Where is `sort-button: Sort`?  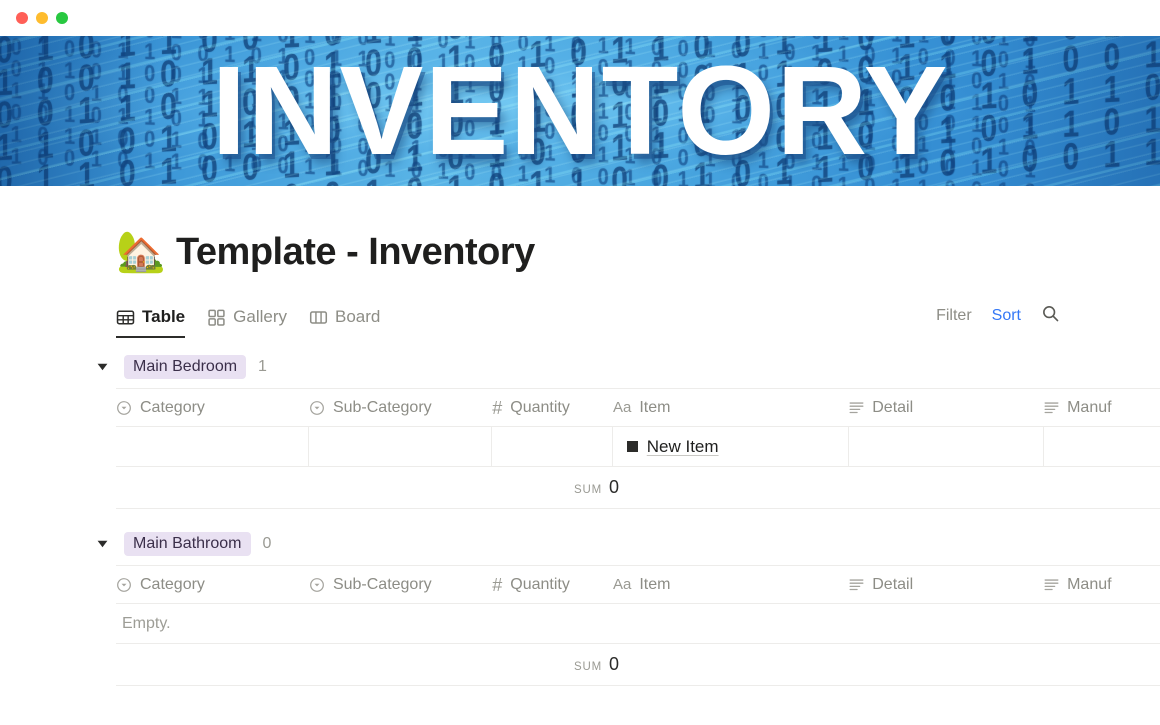
sort-button: Sort is located at coordinates (1006, 316).